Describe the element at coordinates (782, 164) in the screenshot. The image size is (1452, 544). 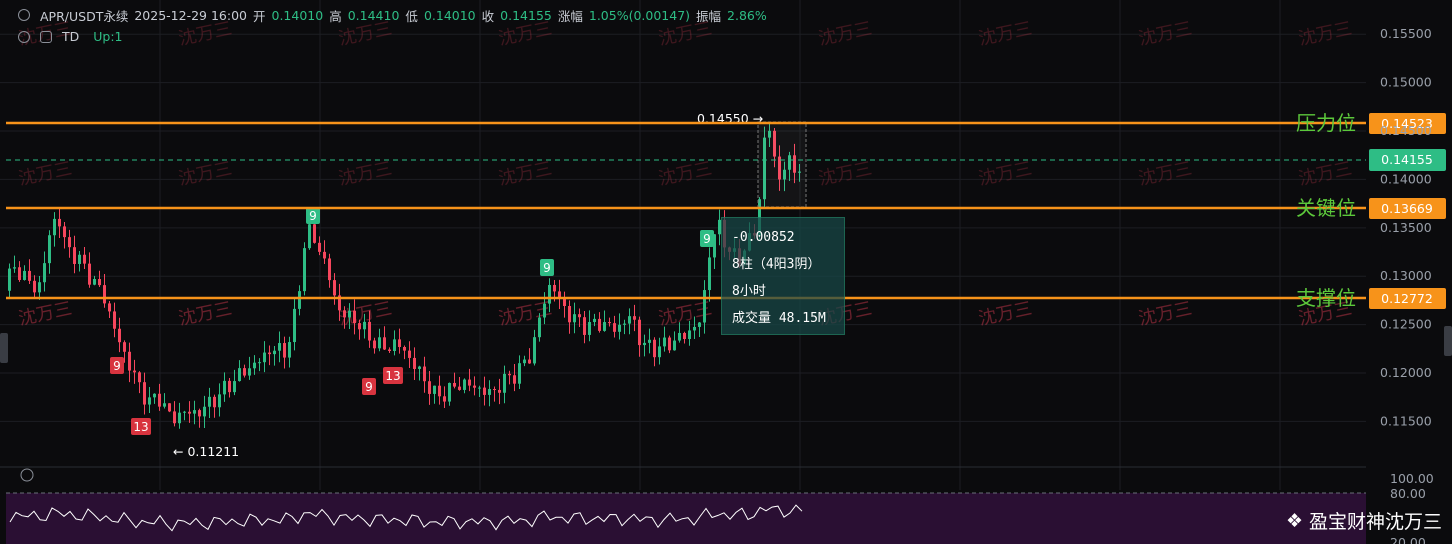
I see `measure-box` at that location.